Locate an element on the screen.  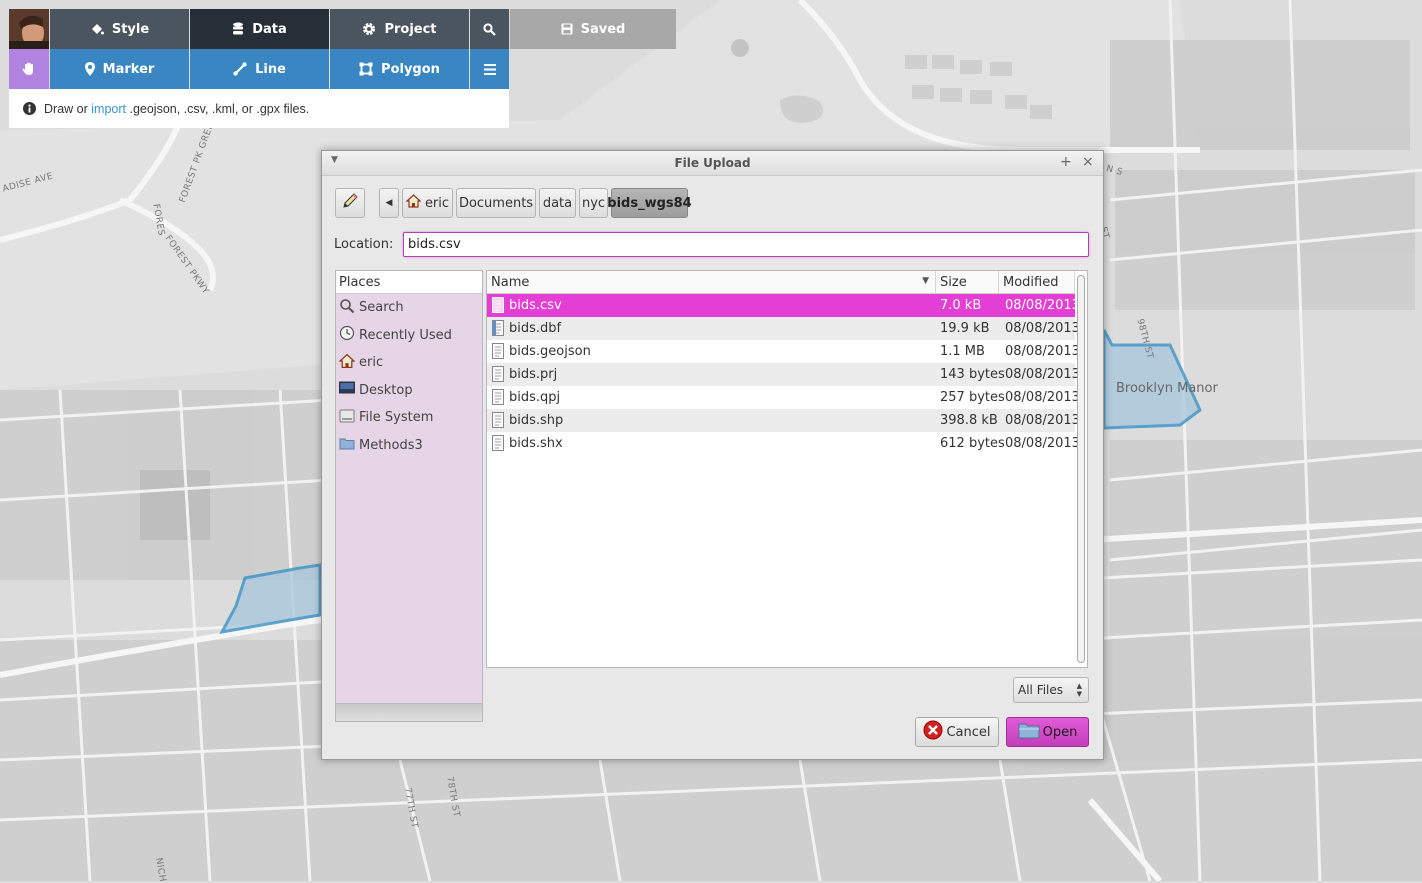
home-icon is located at coordinates (413, 203).